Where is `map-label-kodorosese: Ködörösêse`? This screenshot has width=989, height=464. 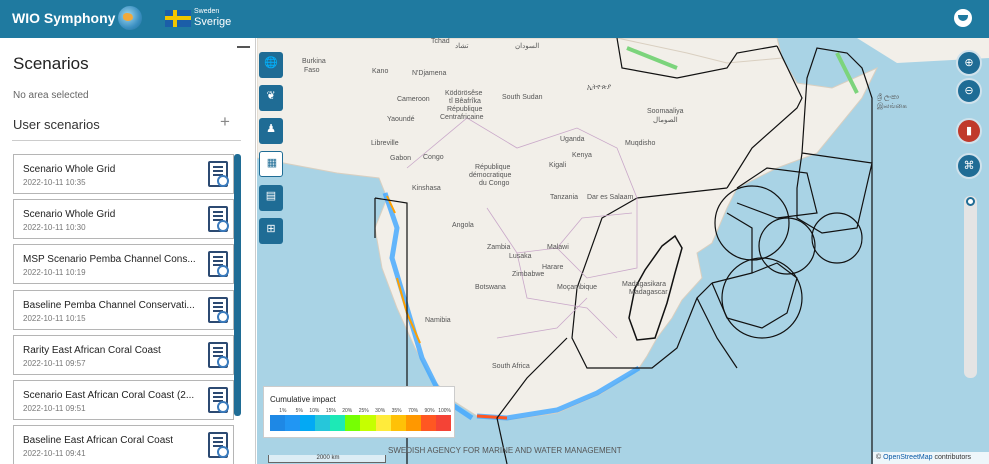 map-label-kodorosese: Ködörösêse is located at coordinates (464, 93).